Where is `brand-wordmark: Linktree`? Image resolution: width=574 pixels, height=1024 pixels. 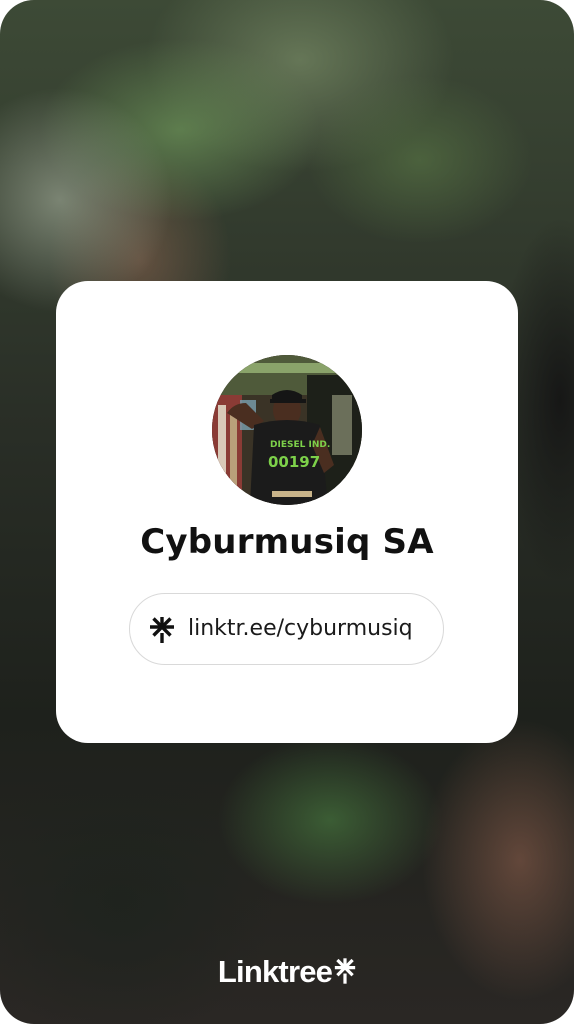
brand-wordmark: Linktree is located at coordinates (275, 971).